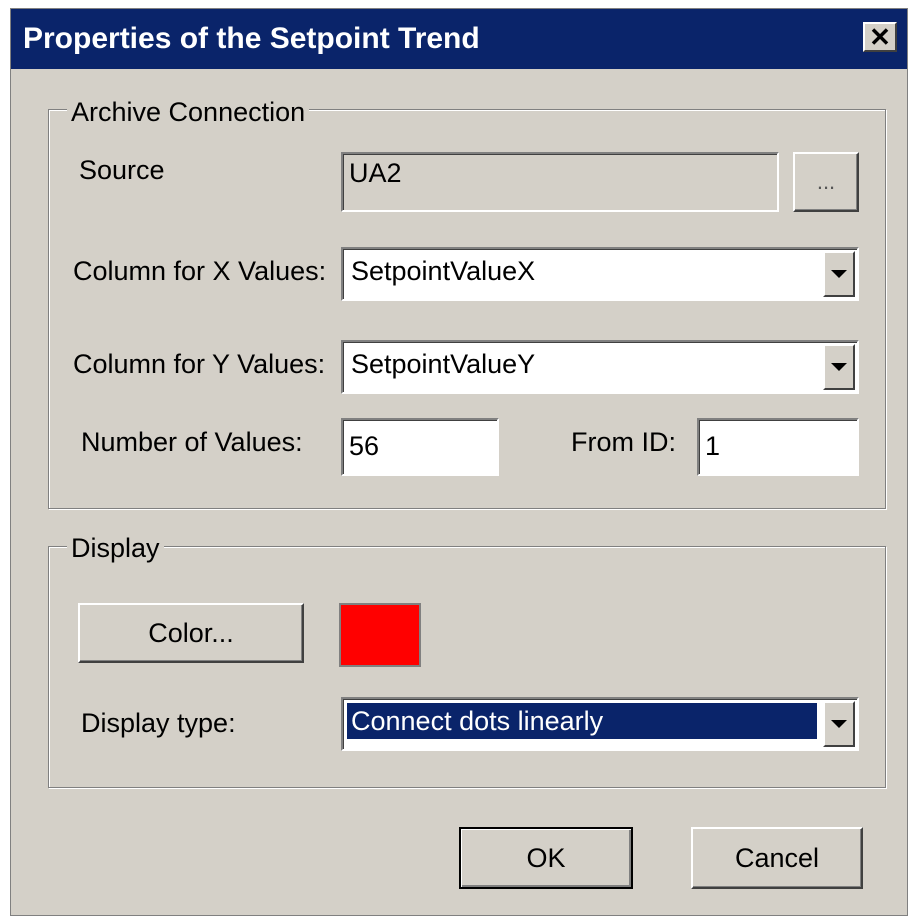  I want to click on title-bar: Properties of the Setpoint Trend ✕, so click(459, 39).